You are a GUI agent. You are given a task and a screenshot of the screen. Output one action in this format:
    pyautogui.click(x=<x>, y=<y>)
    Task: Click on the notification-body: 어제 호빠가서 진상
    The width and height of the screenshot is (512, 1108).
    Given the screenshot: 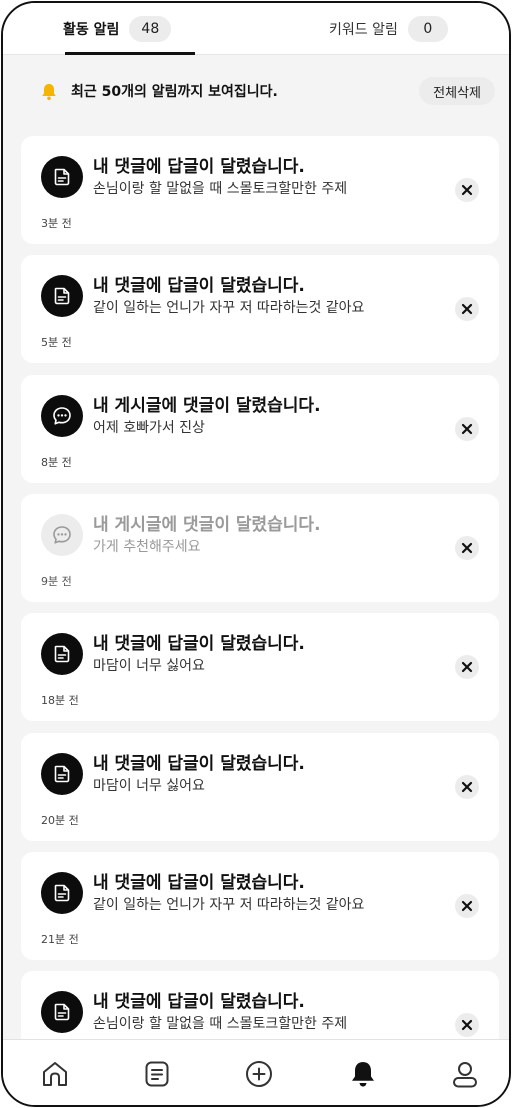 What is the action you would take?
    pyautogui.click(x=149, y=428)
    